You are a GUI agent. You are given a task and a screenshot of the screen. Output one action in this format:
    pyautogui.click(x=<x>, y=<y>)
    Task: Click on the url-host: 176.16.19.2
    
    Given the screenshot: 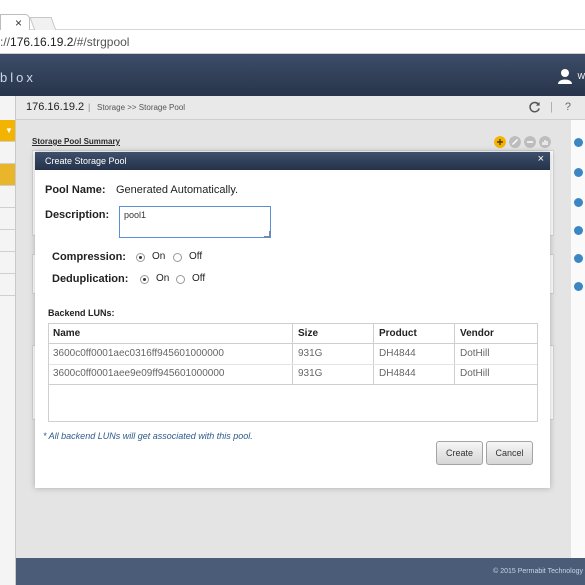 What is the action you would take?
    pyautogui.click(x=42, y=42)
    